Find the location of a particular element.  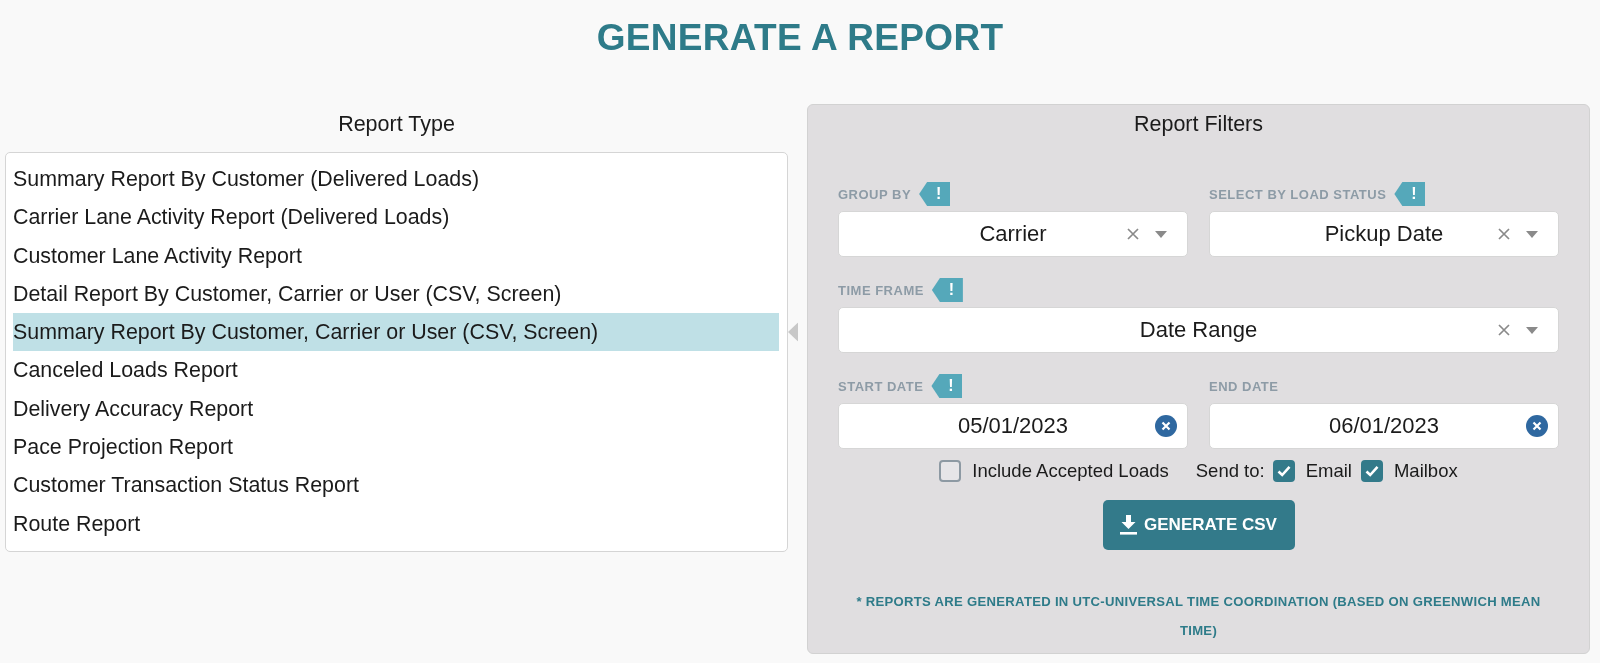

list-item: Pace Projection Report is located at coordinates (396, 447).